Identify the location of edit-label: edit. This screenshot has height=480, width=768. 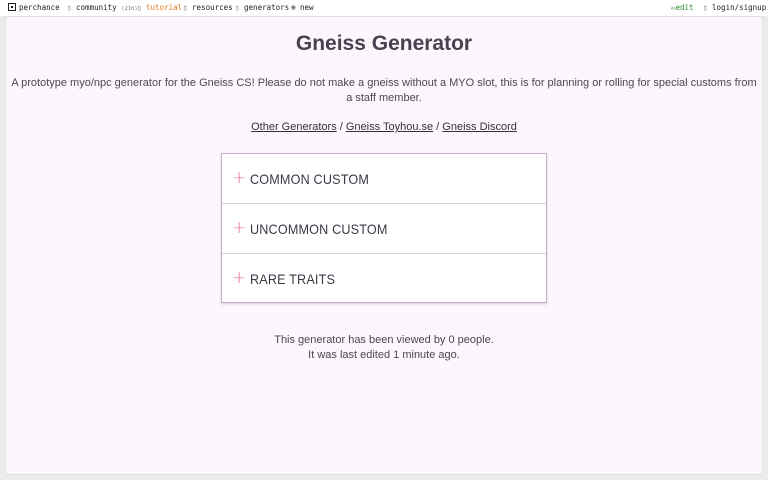
(684, 7).